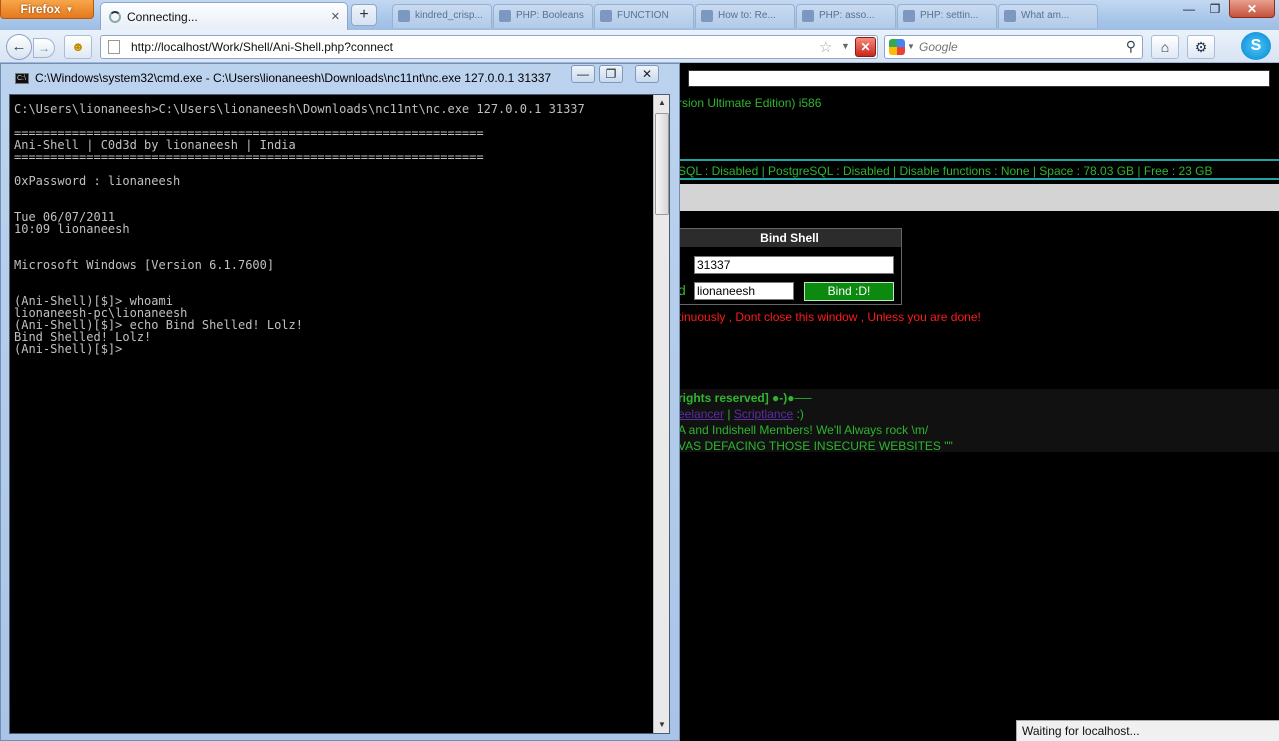  What do you see at coordinates (647, 74) in the screenshot?
I see `cmd-close-button: ✕` at bounding box center [647, 74].